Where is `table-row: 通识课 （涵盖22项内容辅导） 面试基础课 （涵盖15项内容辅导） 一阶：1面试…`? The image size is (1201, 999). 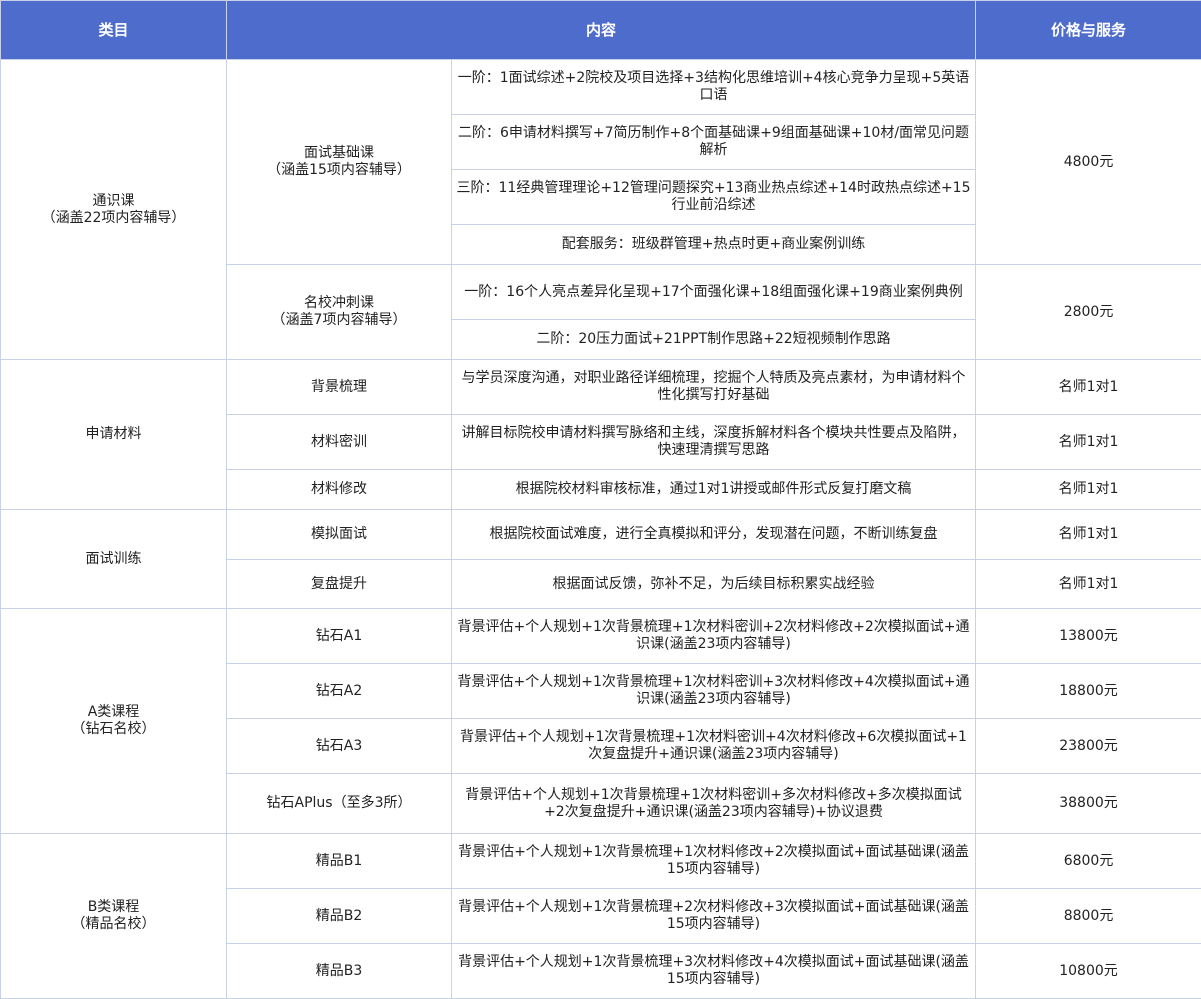
table-row: 通识课 （涵盖22项内容辅导） 面试基础课 （涵盖15项内容辅导） 一阶：1面试… is located at coordinates (601, 87).